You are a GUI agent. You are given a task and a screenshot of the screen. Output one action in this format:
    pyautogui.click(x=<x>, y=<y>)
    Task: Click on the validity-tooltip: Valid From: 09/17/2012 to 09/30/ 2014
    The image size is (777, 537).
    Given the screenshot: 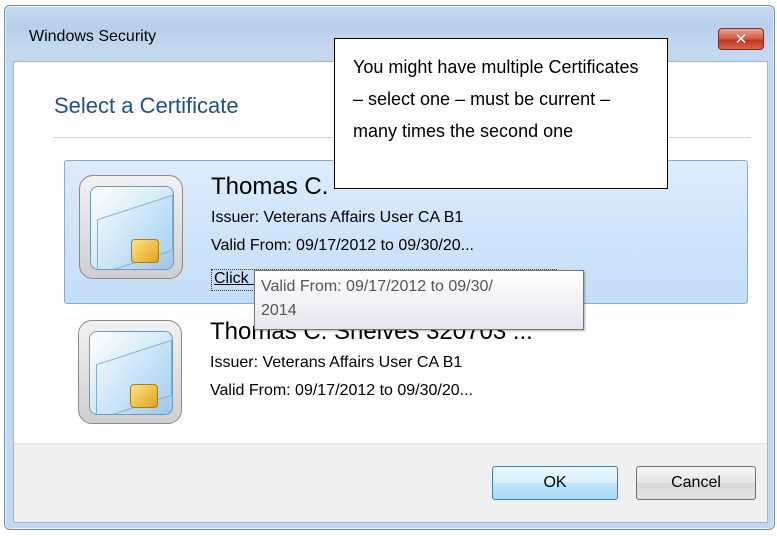 What is the action you would take?
    pyautogui.click(x=419, y=300)
    